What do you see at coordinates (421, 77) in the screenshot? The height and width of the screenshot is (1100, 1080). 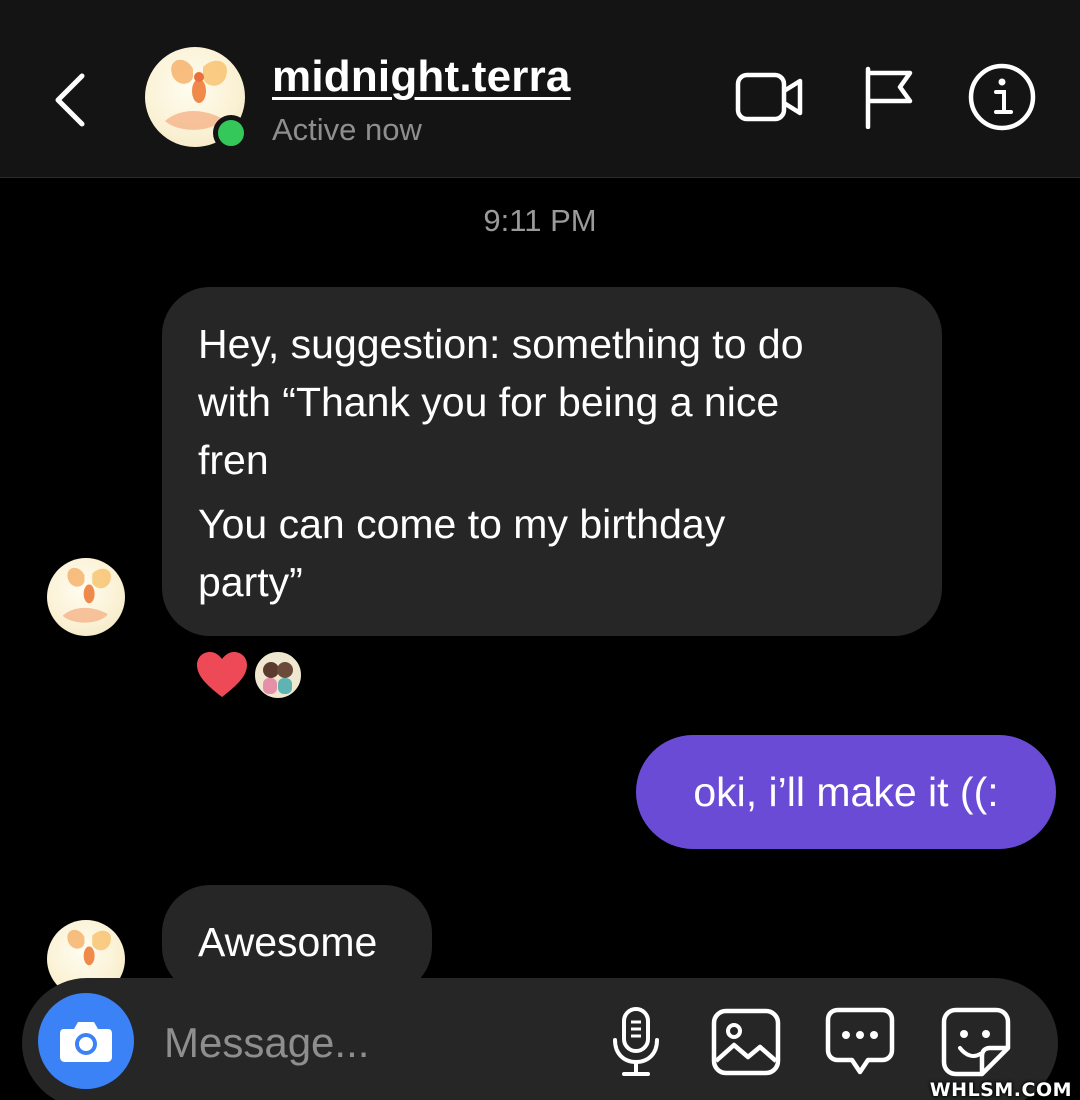 I see `username: midnight.terra` at bounding box center [421, 77].